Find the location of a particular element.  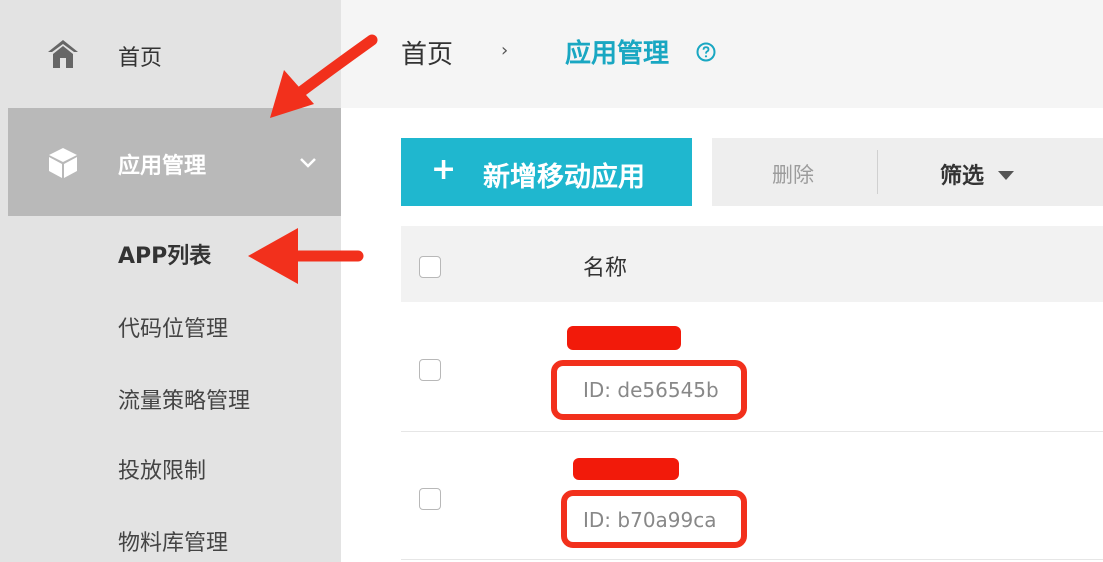

help-icon is located at coordinates (706, 52).